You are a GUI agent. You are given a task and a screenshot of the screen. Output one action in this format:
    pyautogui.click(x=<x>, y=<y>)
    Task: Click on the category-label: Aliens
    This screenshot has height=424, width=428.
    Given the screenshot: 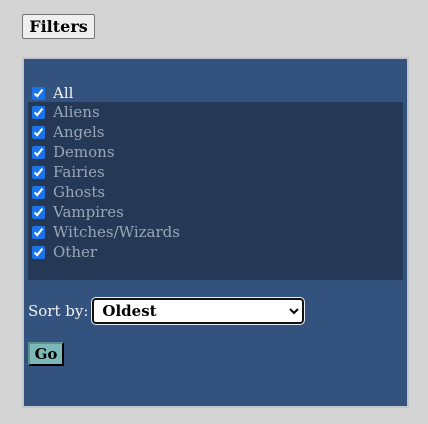 What is the action you would take?
    pyautogui.click(x=76, y=112)
    